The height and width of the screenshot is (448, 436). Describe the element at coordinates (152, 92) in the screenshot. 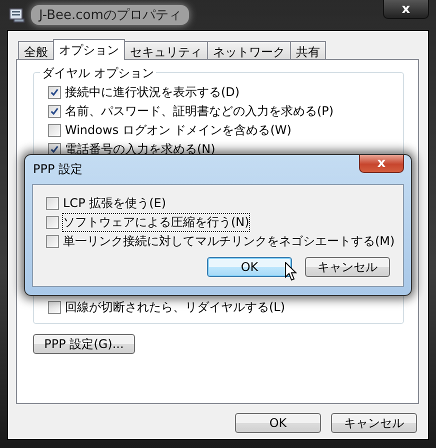

I see `checkbox-label: 接続中に進行状況を表示する(D)` at that location.